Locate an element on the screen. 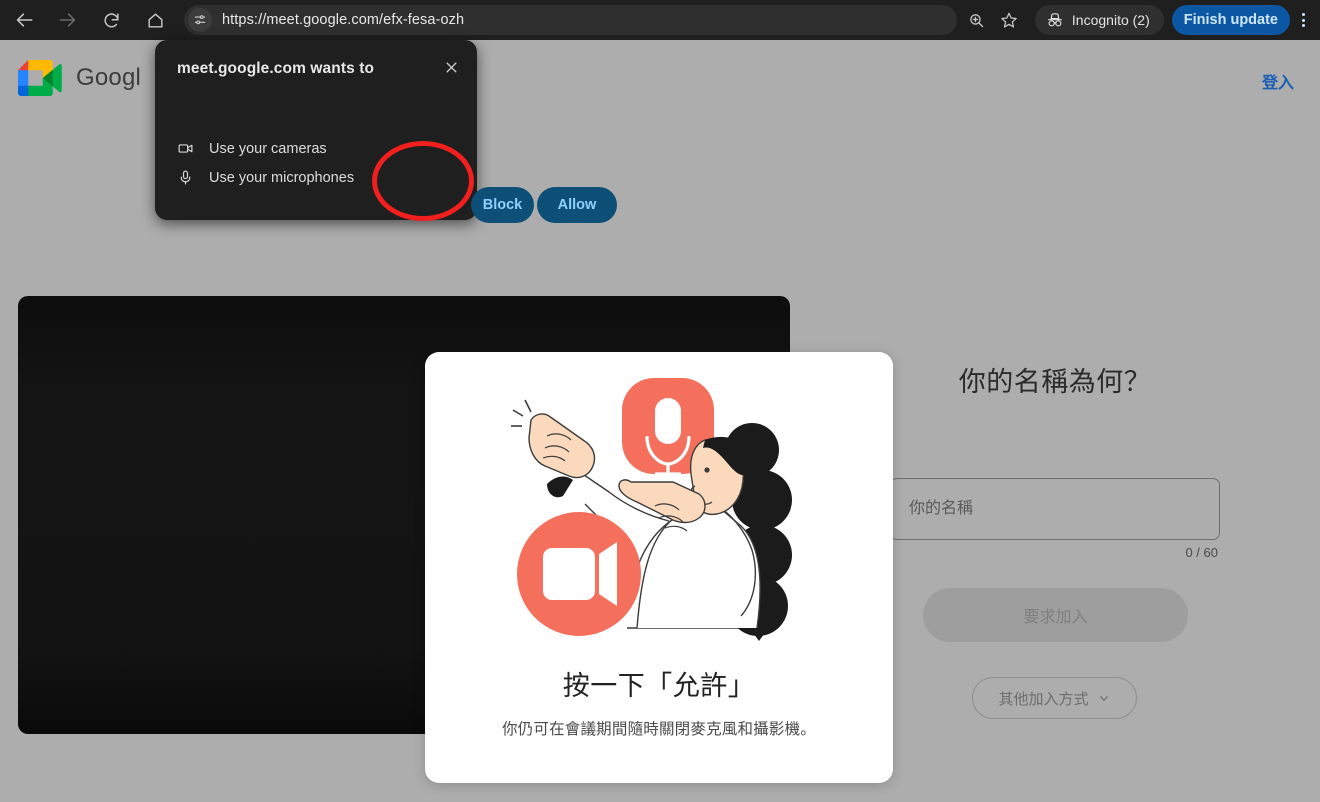 This screenshot has height=802, width=1320. site-info-button is located at coordinates (200, 20).